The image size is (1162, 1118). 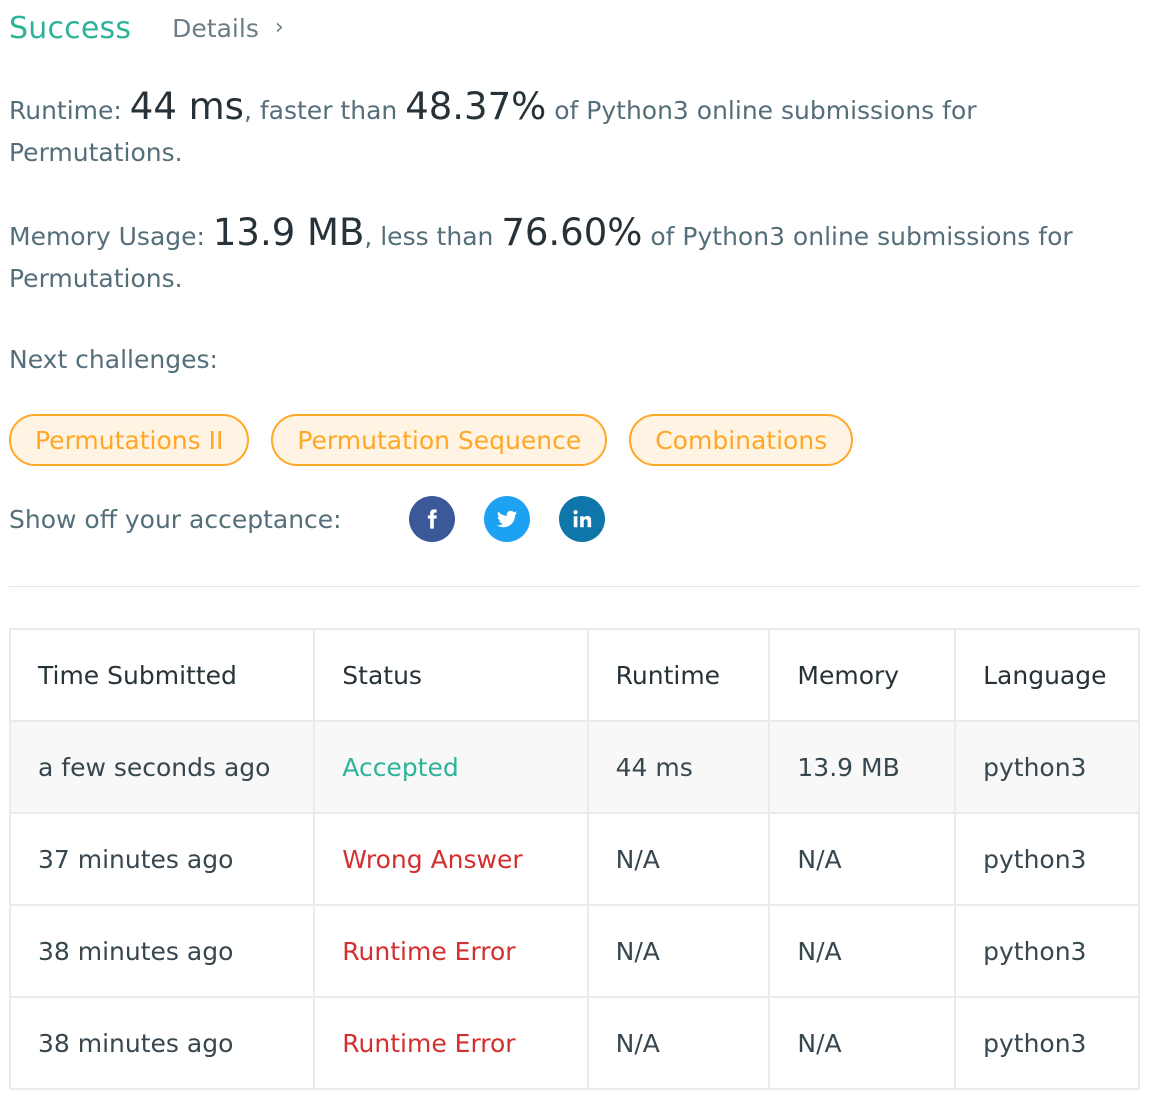 What do you see at coordinates (574, 586) in the screenshot?
I see `section-divider` at bounding box center [574, 586].